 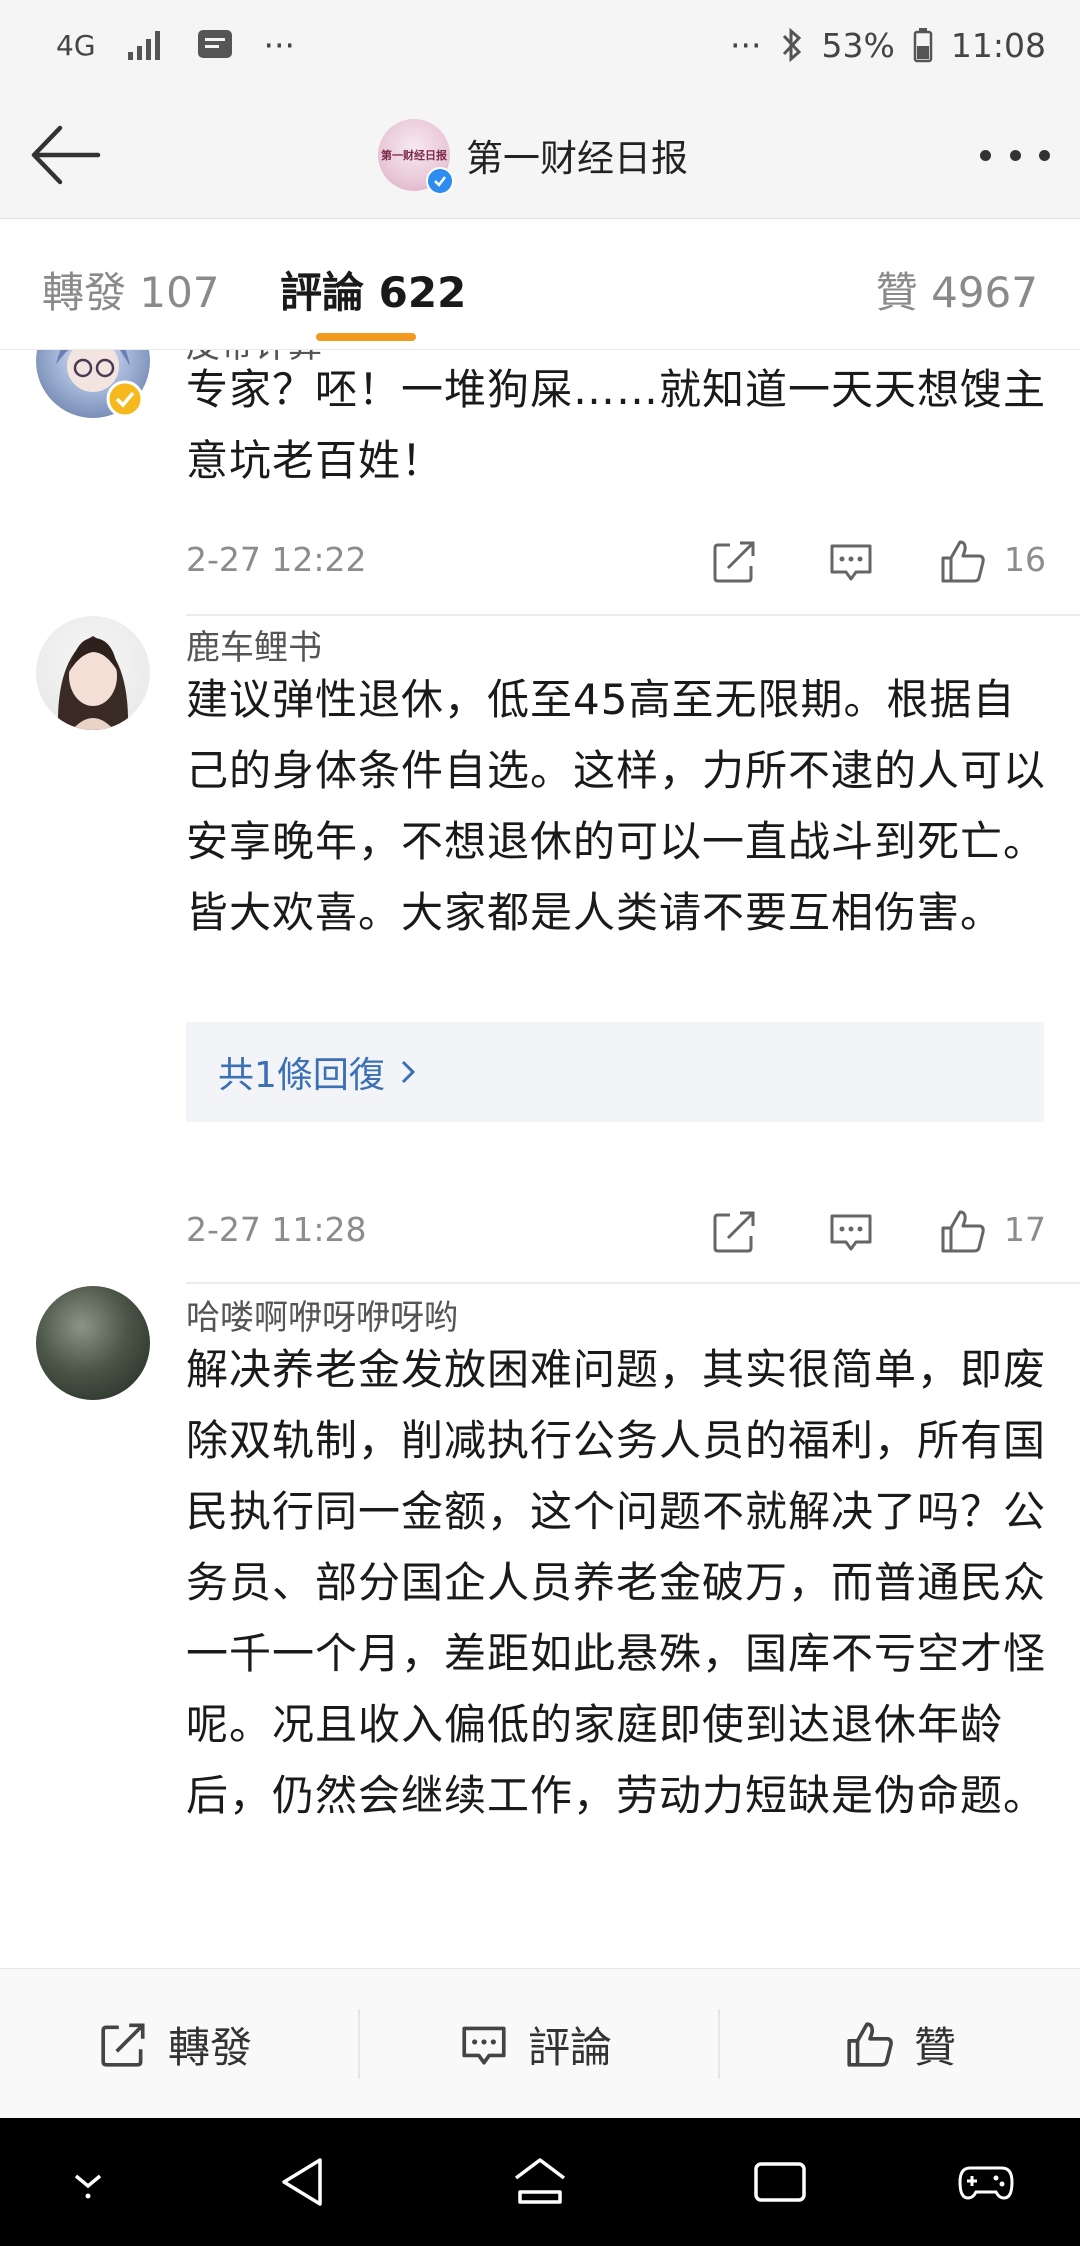 I want to click on comment-text: 专家？呸！一堆狗屎……就知道一天天想馊主意坑老百姓！, so click(x=616, y=425).